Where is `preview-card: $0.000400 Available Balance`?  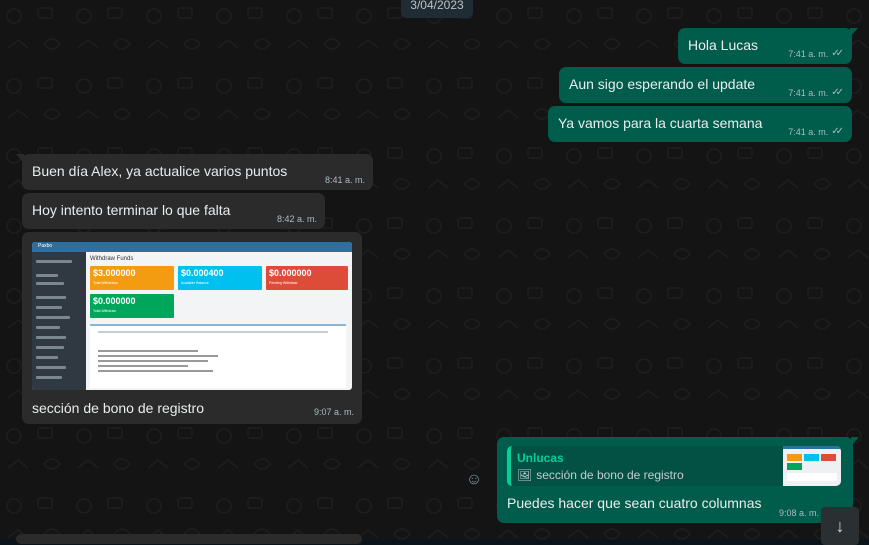
preview-card: $0.000400 Available Balance is located at coordinates (220, 278).